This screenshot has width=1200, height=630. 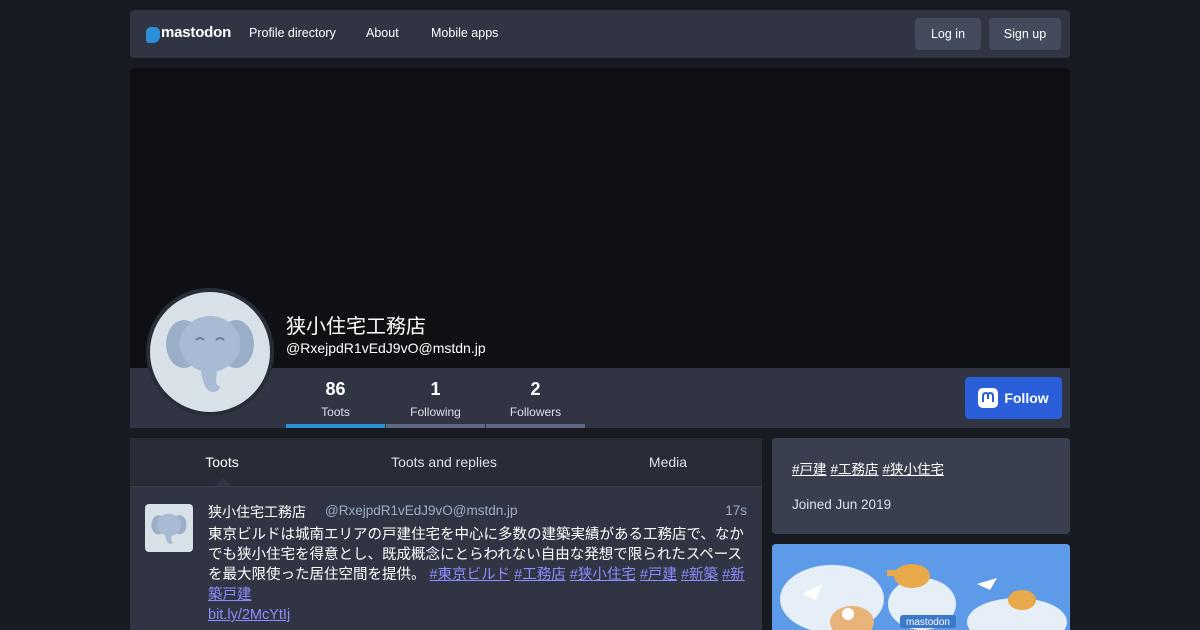 What do you see at coordinates (668, 462) in the screenshot?
I see `tab-media: Media` at bounding box center [668, 462].